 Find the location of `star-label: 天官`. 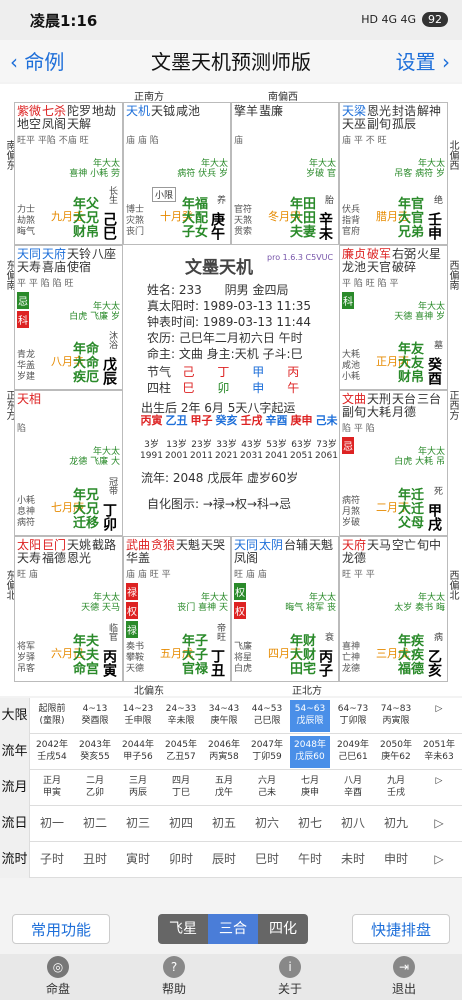

star-label: 天官 is located at coordinates (379, 267).